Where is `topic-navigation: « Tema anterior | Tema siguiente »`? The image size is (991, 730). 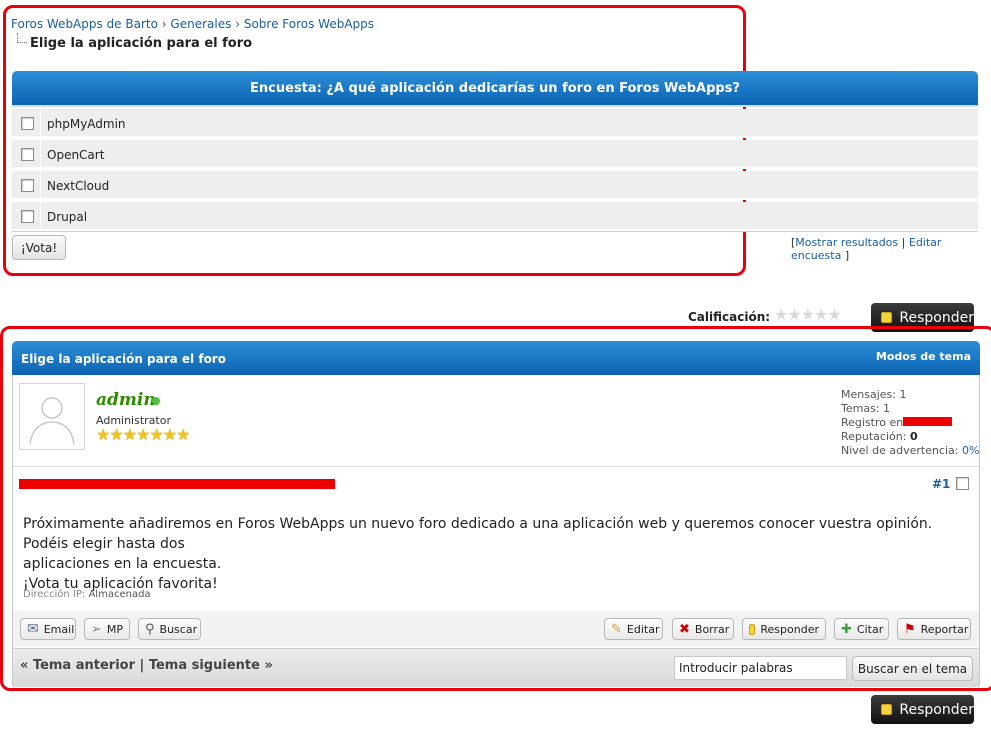 topic-navigation: « Tema anterior | Tema siguiente » is located at coordinates (146, 665).